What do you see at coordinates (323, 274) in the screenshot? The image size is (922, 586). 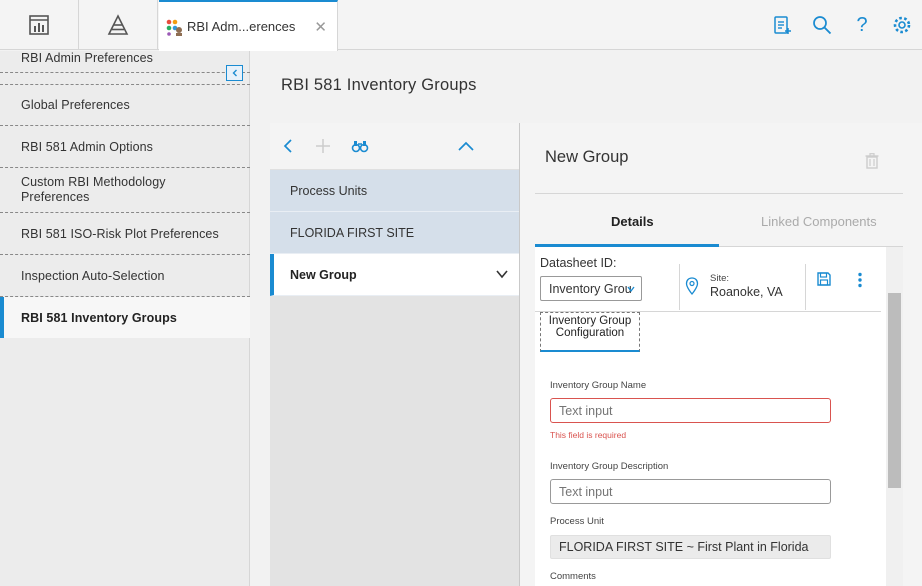 I see `list-item-label: New Group` at bounding box center [323, 274].